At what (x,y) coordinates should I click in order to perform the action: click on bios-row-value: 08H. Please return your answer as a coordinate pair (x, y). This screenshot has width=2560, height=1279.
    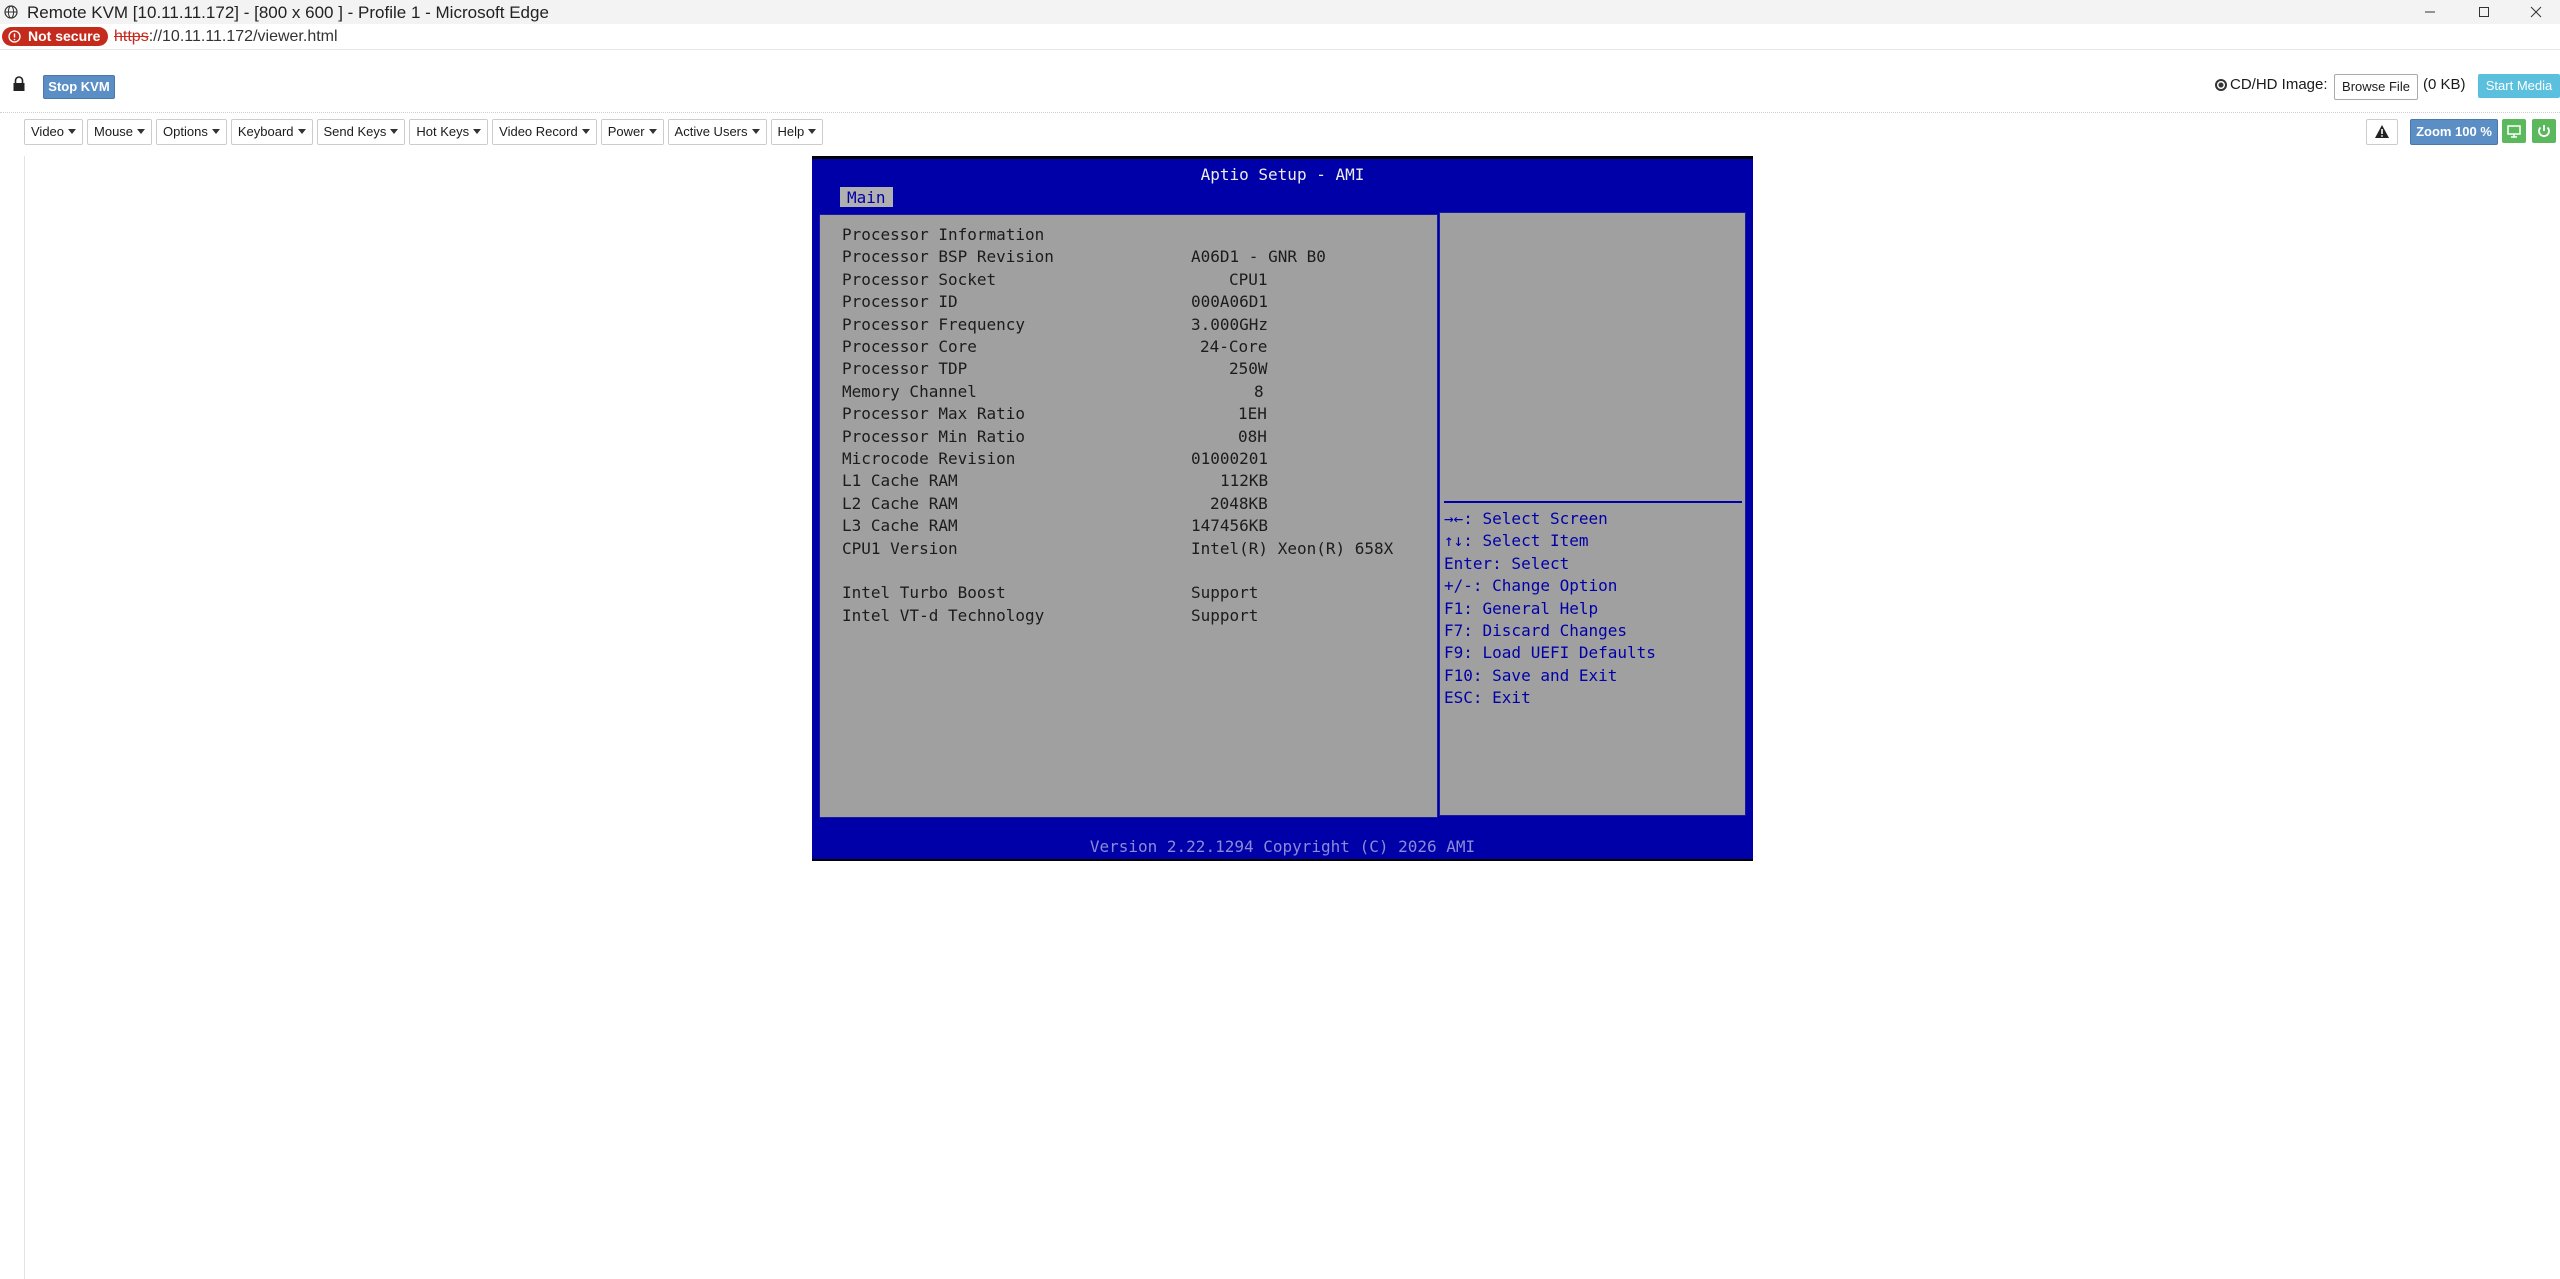
    Looking at the image, I should click on (1252, 436).